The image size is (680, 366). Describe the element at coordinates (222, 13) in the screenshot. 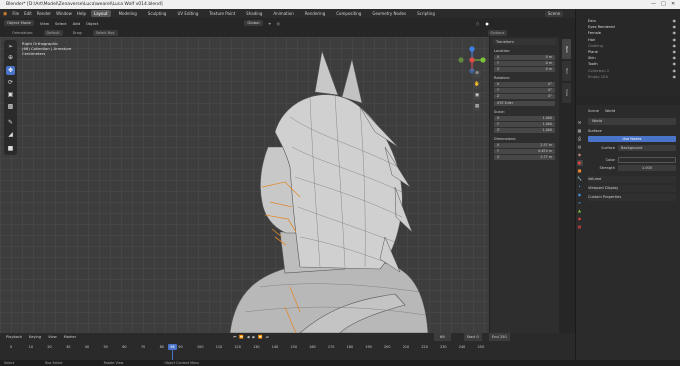

I see `tab-texture-paint: Texture Paint` at that location.